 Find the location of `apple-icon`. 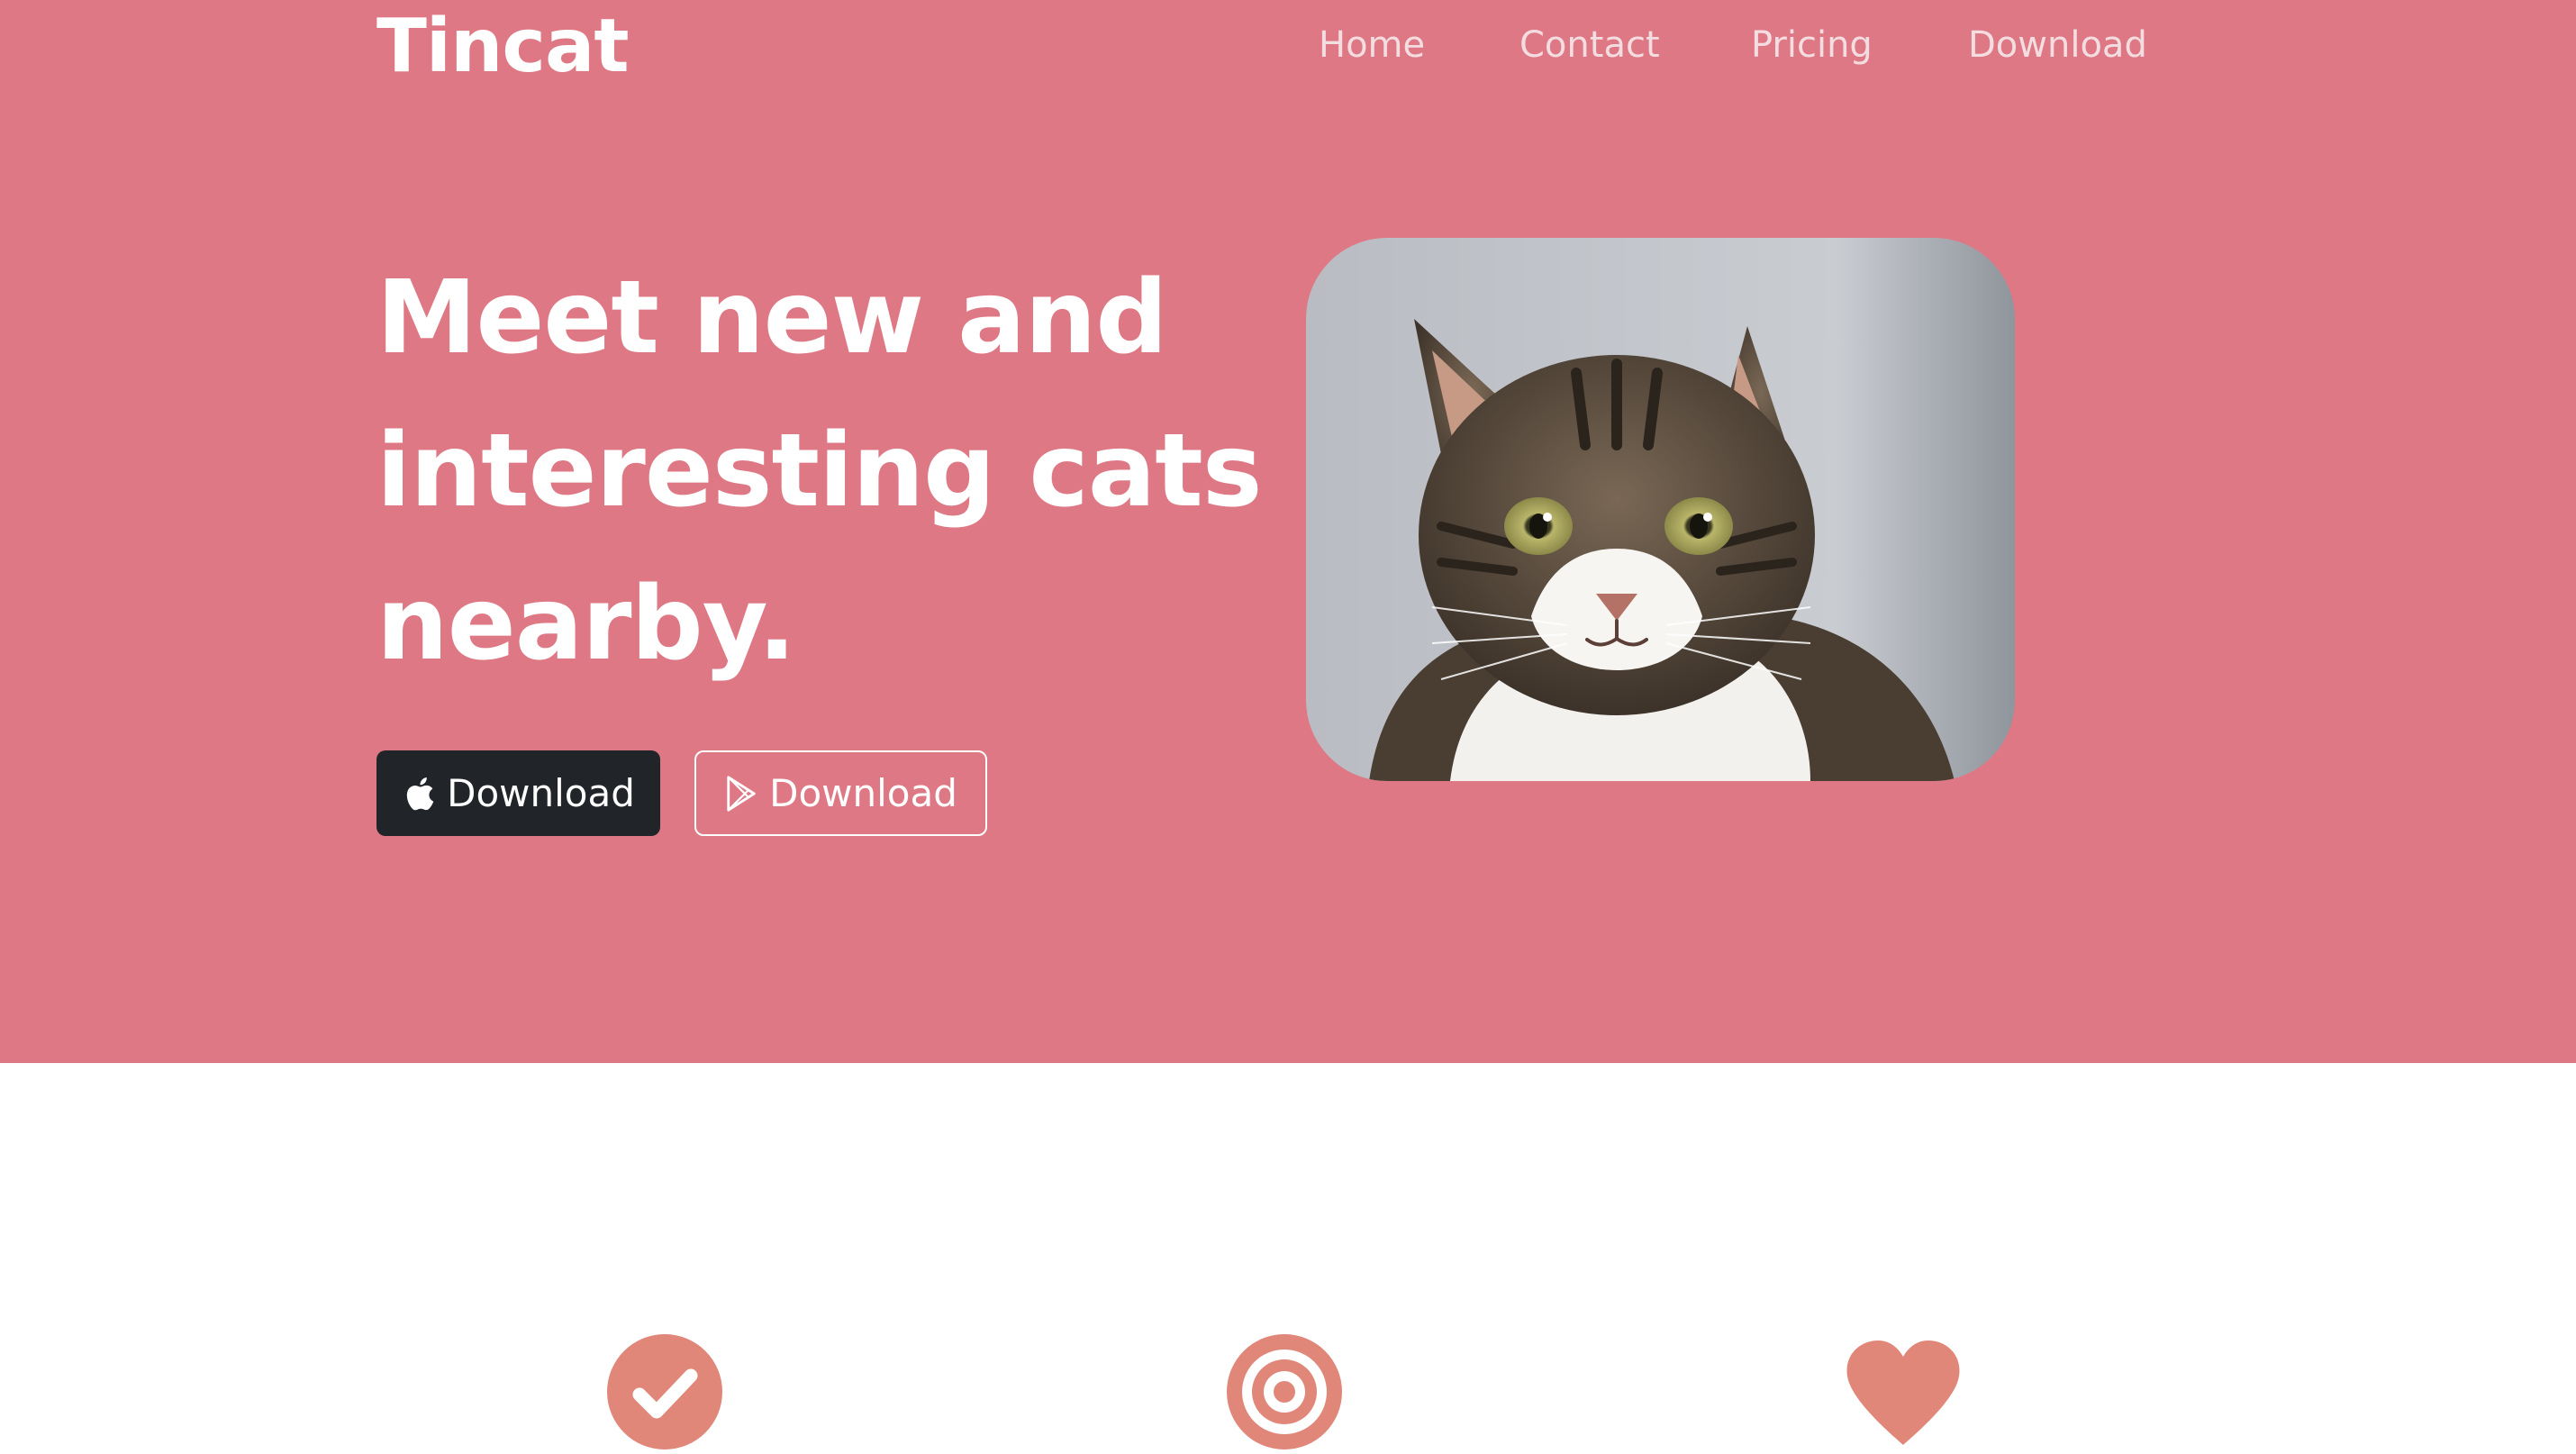

apple-icon is located at coordinates (419, 794).